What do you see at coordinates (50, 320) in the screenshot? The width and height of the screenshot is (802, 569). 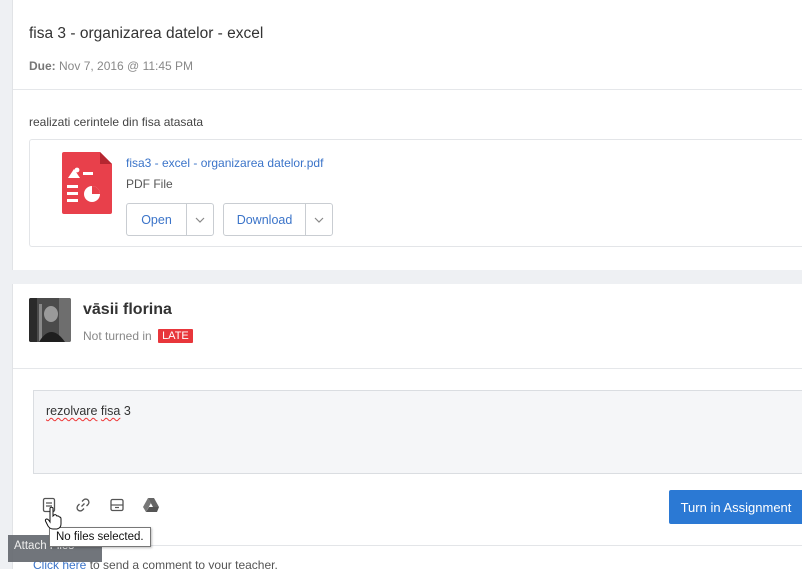 I see `avatar` at bounding box center [50, 320].